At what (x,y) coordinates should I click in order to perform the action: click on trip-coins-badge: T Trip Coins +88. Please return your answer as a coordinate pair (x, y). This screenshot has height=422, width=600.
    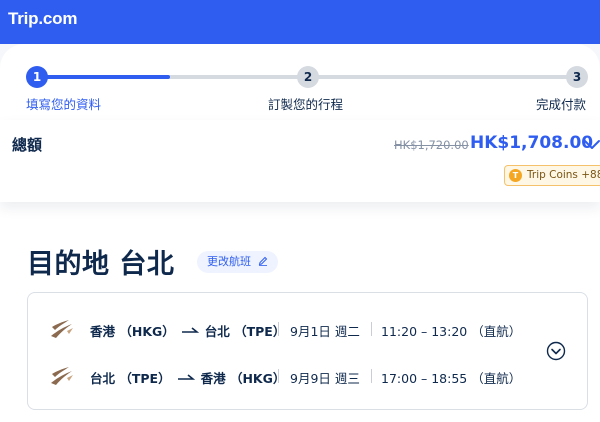
    Looking at the image, I should click on (552, 175).